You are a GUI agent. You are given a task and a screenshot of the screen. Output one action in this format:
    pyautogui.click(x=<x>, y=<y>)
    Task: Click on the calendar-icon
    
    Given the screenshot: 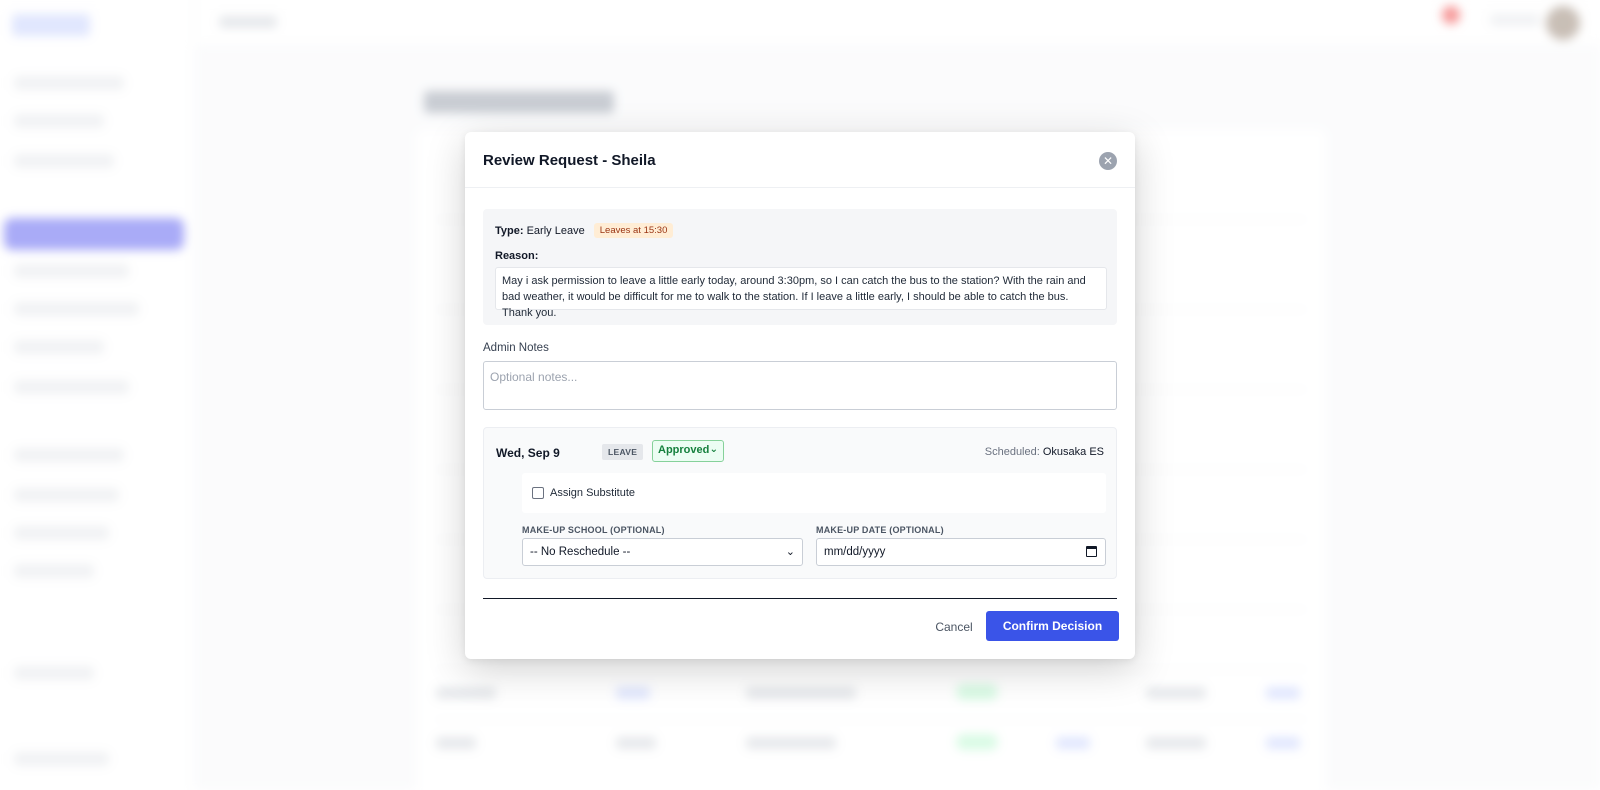 What is the action you would take?
    pyautogui.click(x=1091, y=551)
    